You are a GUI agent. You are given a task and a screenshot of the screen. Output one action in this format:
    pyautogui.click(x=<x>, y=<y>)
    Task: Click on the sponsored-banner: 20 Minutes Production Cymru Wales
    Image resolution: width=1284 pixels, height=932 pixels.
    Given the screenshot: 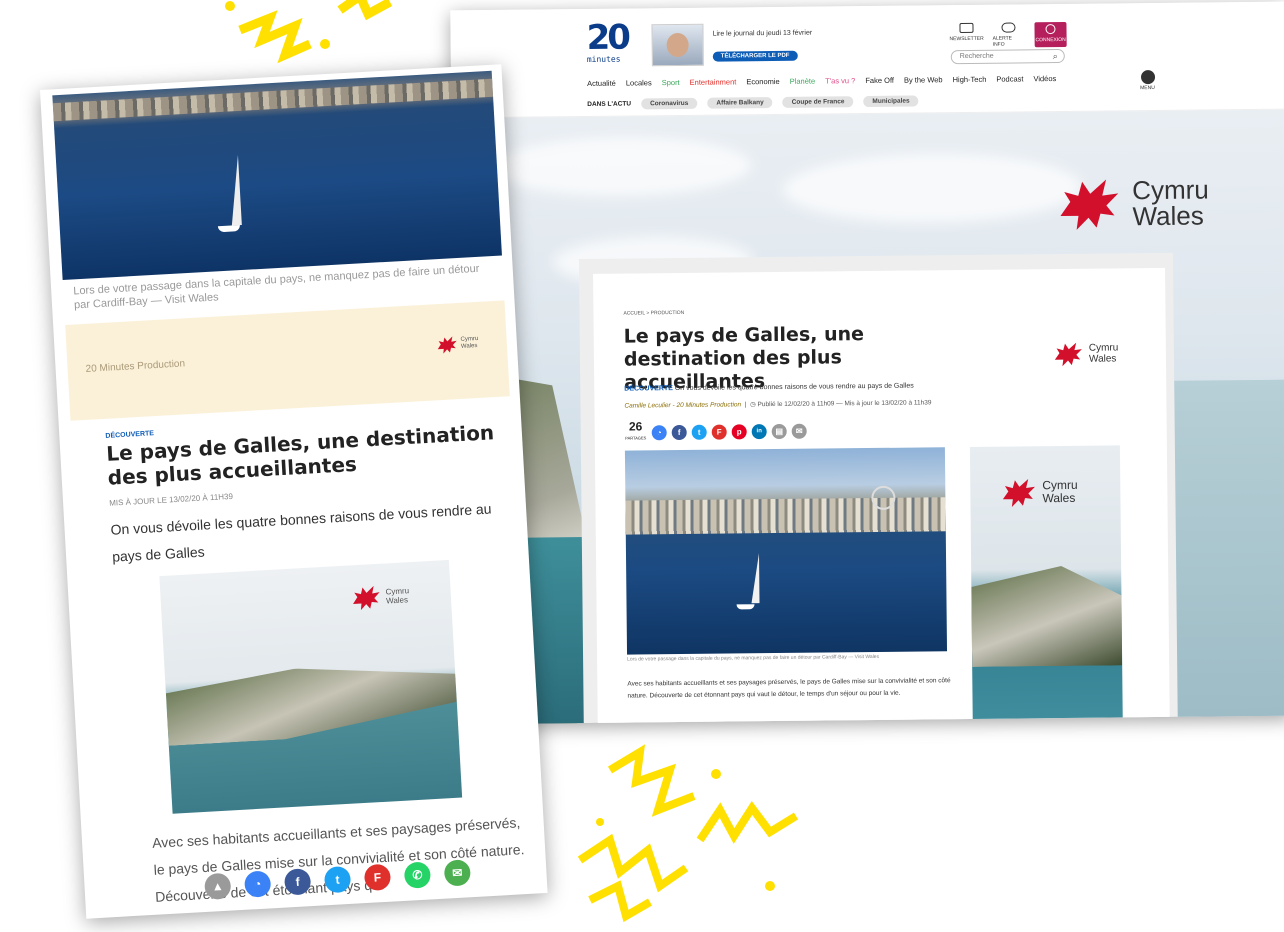 What is the action you would take?
    pyautogui.click(x=287, y=360)
    